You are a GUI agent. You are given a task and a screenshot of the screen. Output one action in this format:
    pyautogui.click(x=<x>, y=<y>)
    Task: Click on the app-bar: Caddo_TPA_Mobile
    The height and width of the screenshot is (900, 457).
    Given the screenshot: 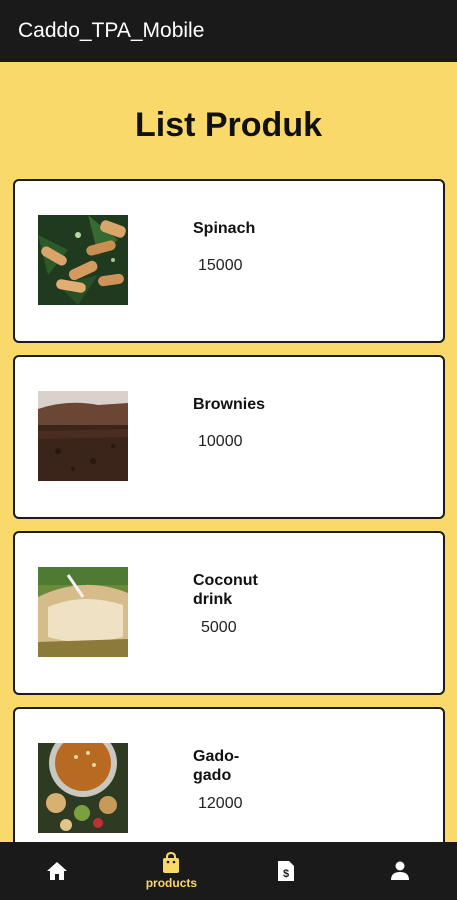 What is the action you would take?
    pyautogui.click(x=228, y=31)
    